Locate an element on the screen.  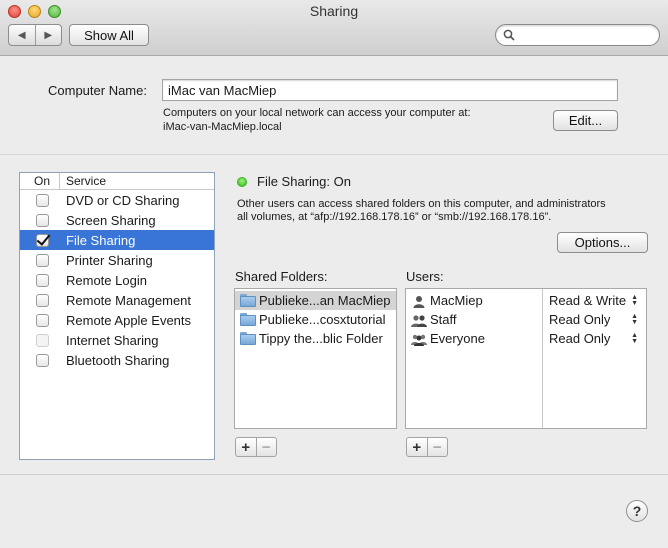
show-all-button: Show All is located at coordinates (109, 35).